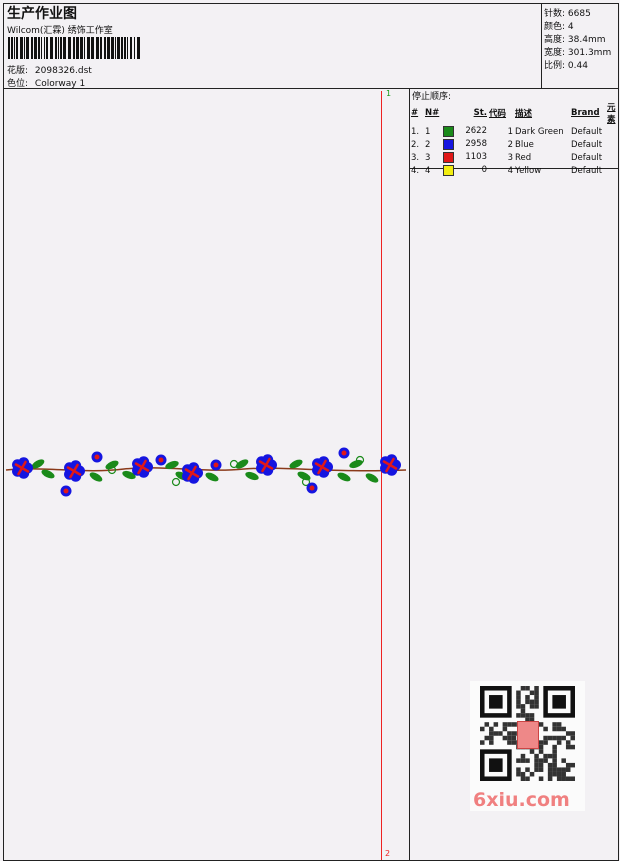 This screenshot has width=620, height=861. I want to click on colorway-label: 色位:, so click(18, 84).